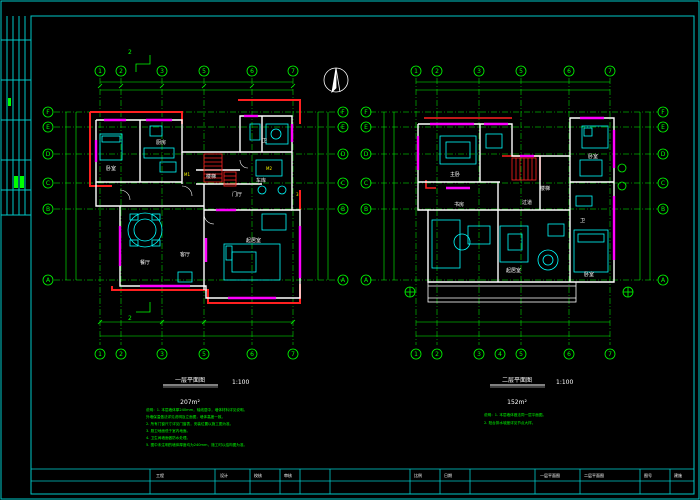 The image size is (700, 500). I want to click on plan1-room-labels: 卧室 厨房 餐厅 客厅 起居室 卫 楼梯 车库 门厅, so click(186, 202).